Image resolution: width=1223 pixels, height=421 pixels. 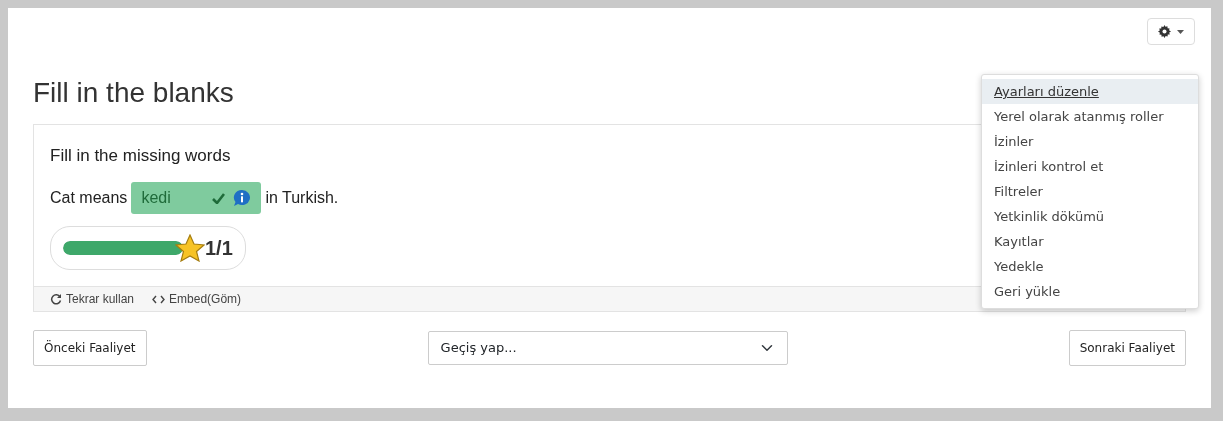 I want to click on settings-button, so click(x=1171, y=31).